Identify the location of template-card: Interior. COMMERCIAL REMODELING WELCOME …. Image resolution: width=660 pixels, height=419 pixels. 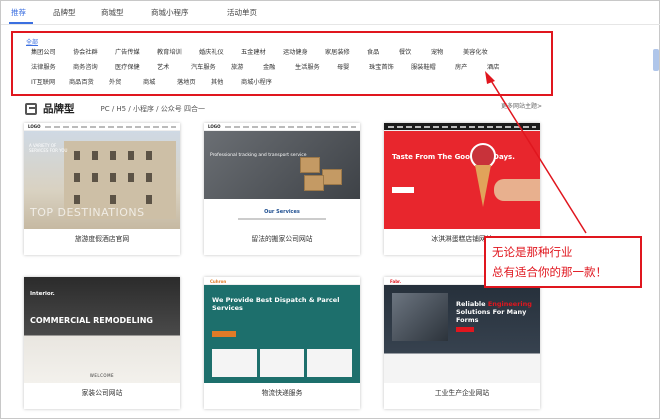
(102, 343).